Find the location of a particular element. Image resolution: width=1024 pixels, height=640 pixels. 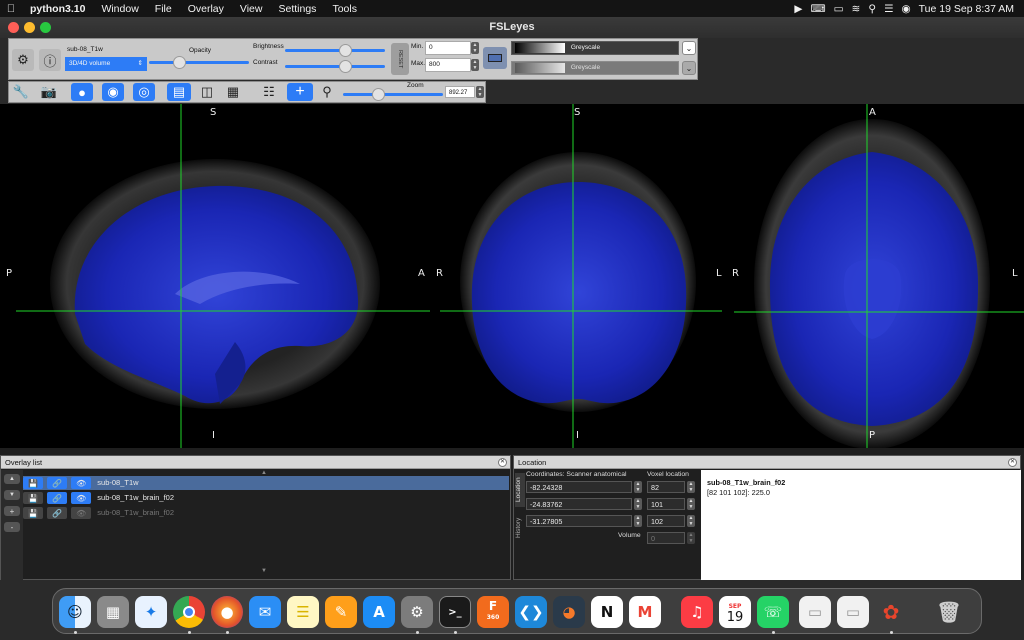

colormap-chevron-down-icon: ⌄ is located at coordinates (689, 48).